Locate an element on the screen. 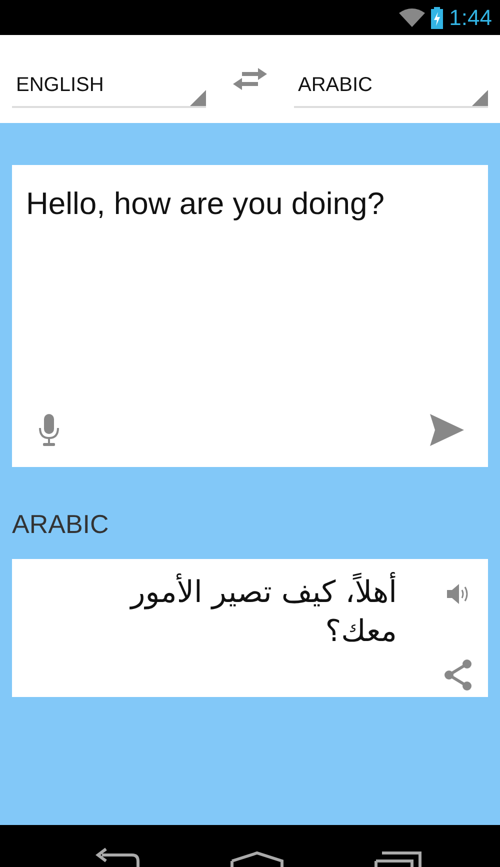 The height and width of the screenshot is (867, 500). microphone-icon is located at coordinates (49, 430).